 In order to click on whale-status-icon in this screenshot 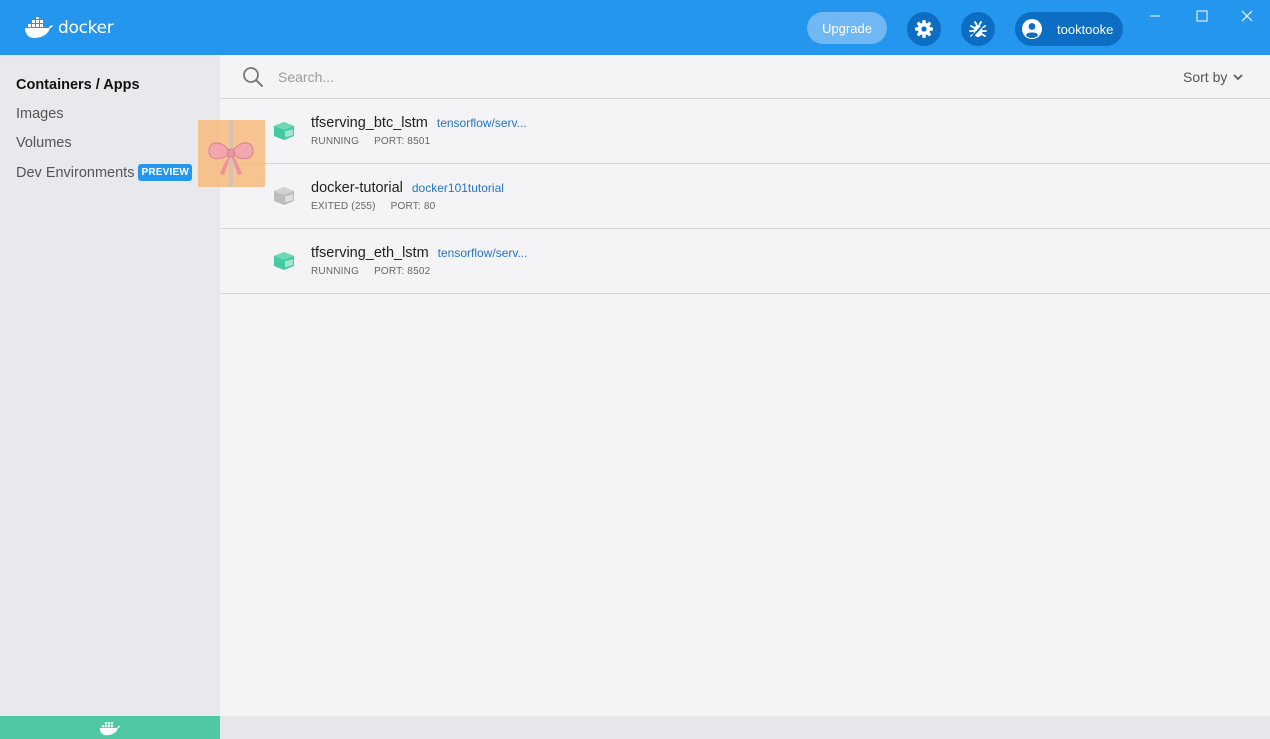, I will do `click(110, 728)`.